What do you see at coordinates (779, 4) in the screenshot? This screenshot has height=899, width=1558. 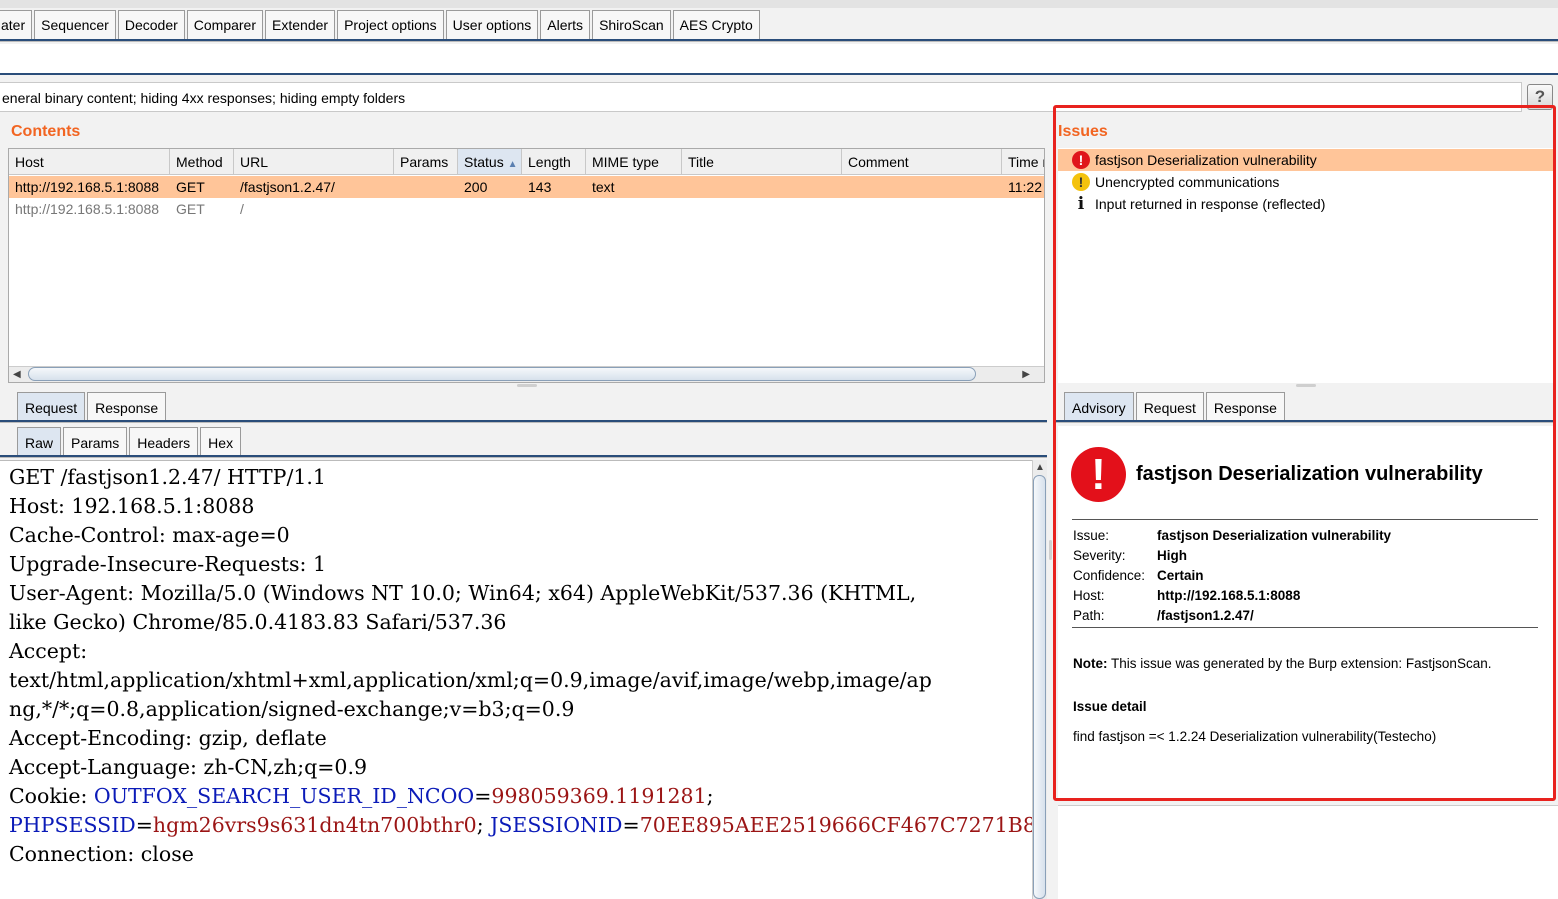 I see `window-top-strip` at bounding box center [779, 4].